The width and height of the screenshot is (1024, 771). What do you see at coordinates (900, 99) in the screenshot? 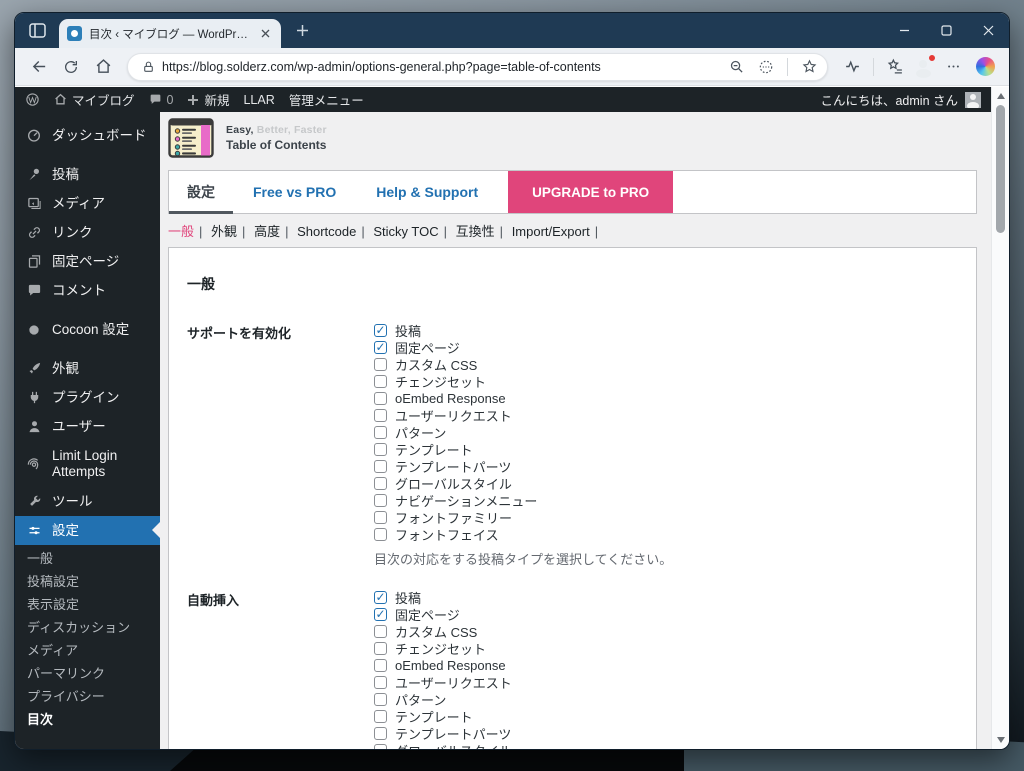
I see `admin-bar-account: こんにちは、admin さん` at bounding box center [900, 99].